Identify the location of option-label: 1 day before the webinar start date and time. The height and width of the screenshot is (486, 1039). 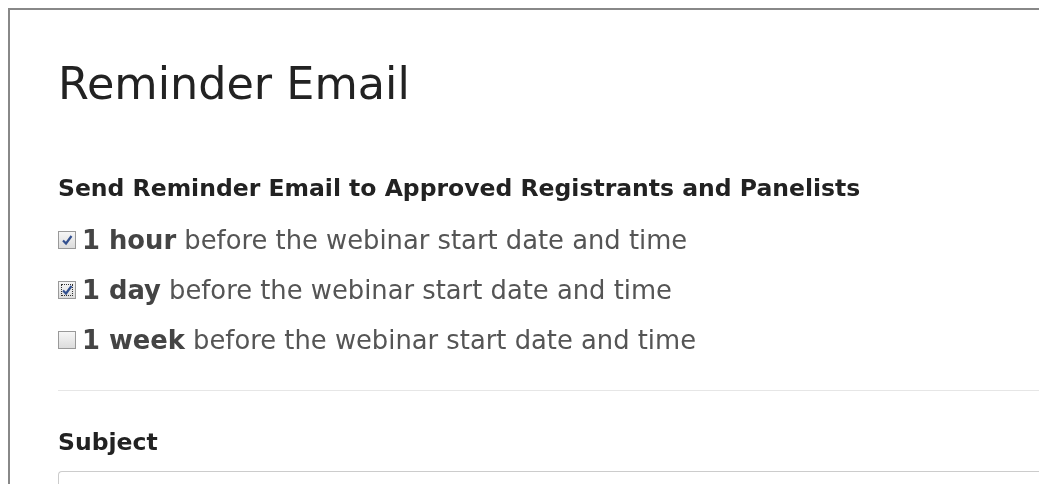
(377, 290).